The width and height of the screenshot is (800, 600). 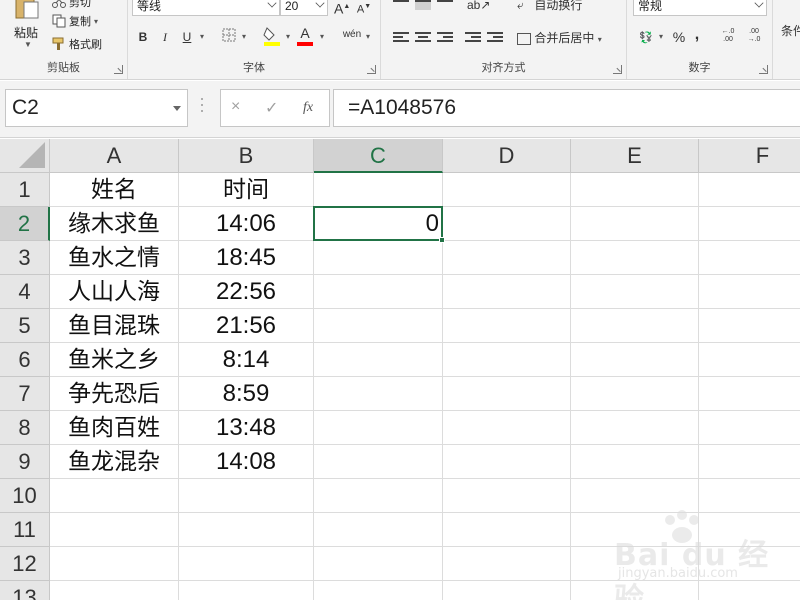 What do you see at coordinates (25, 564) in the screenshot?
I see `row-header-12: 12` at bounding box center [25, 564].